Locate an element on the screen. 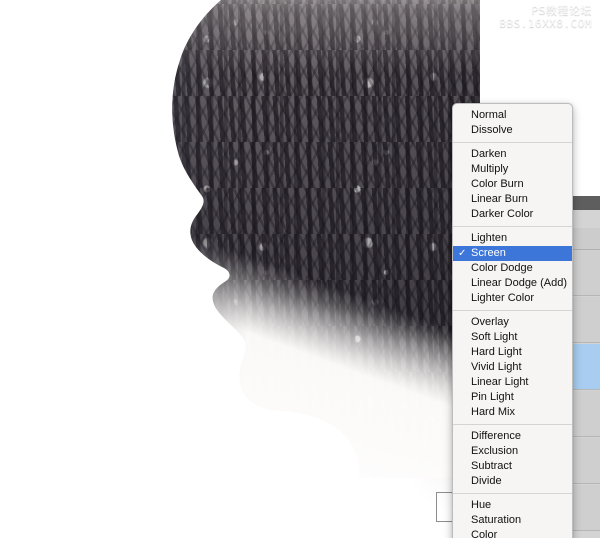 This screenshot has height=538, width=600. menu-item-overlay: Overlay is located at coordinates (512, 322).